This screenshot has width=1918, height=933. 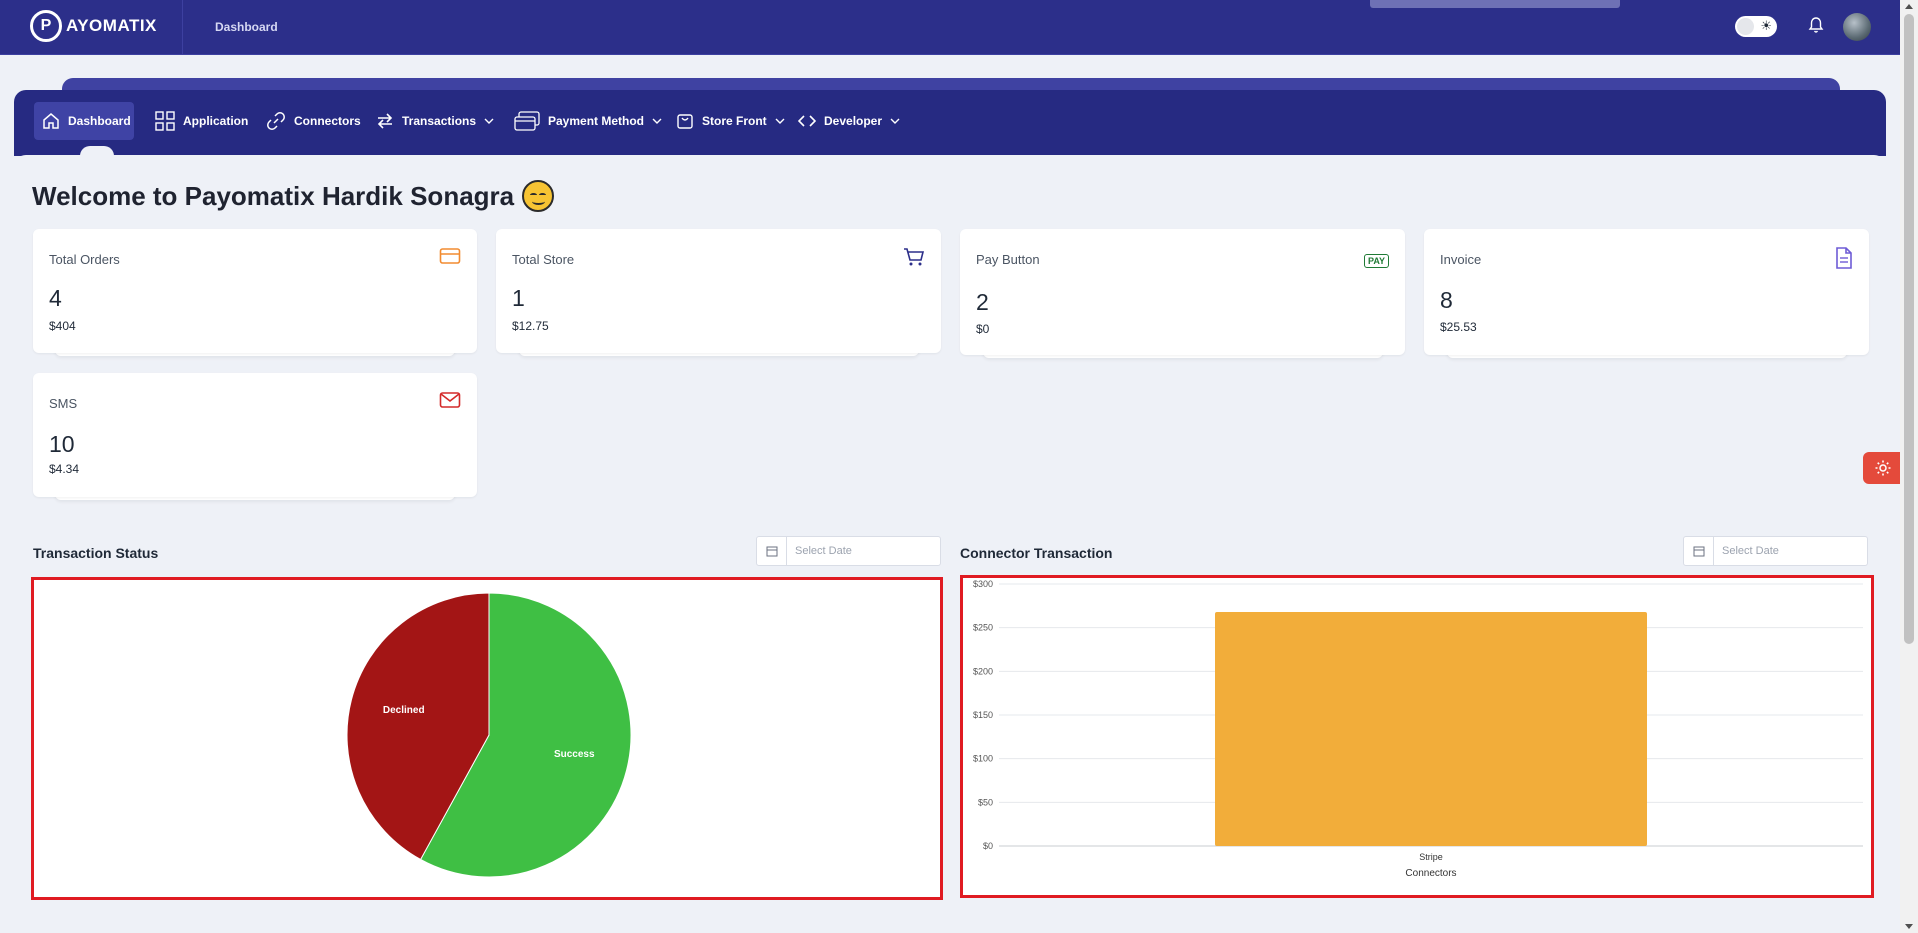 What do you see at coordinates (982, 302) in the screenshot?
I see `card-count: 2` at bounding box center [982, 302].